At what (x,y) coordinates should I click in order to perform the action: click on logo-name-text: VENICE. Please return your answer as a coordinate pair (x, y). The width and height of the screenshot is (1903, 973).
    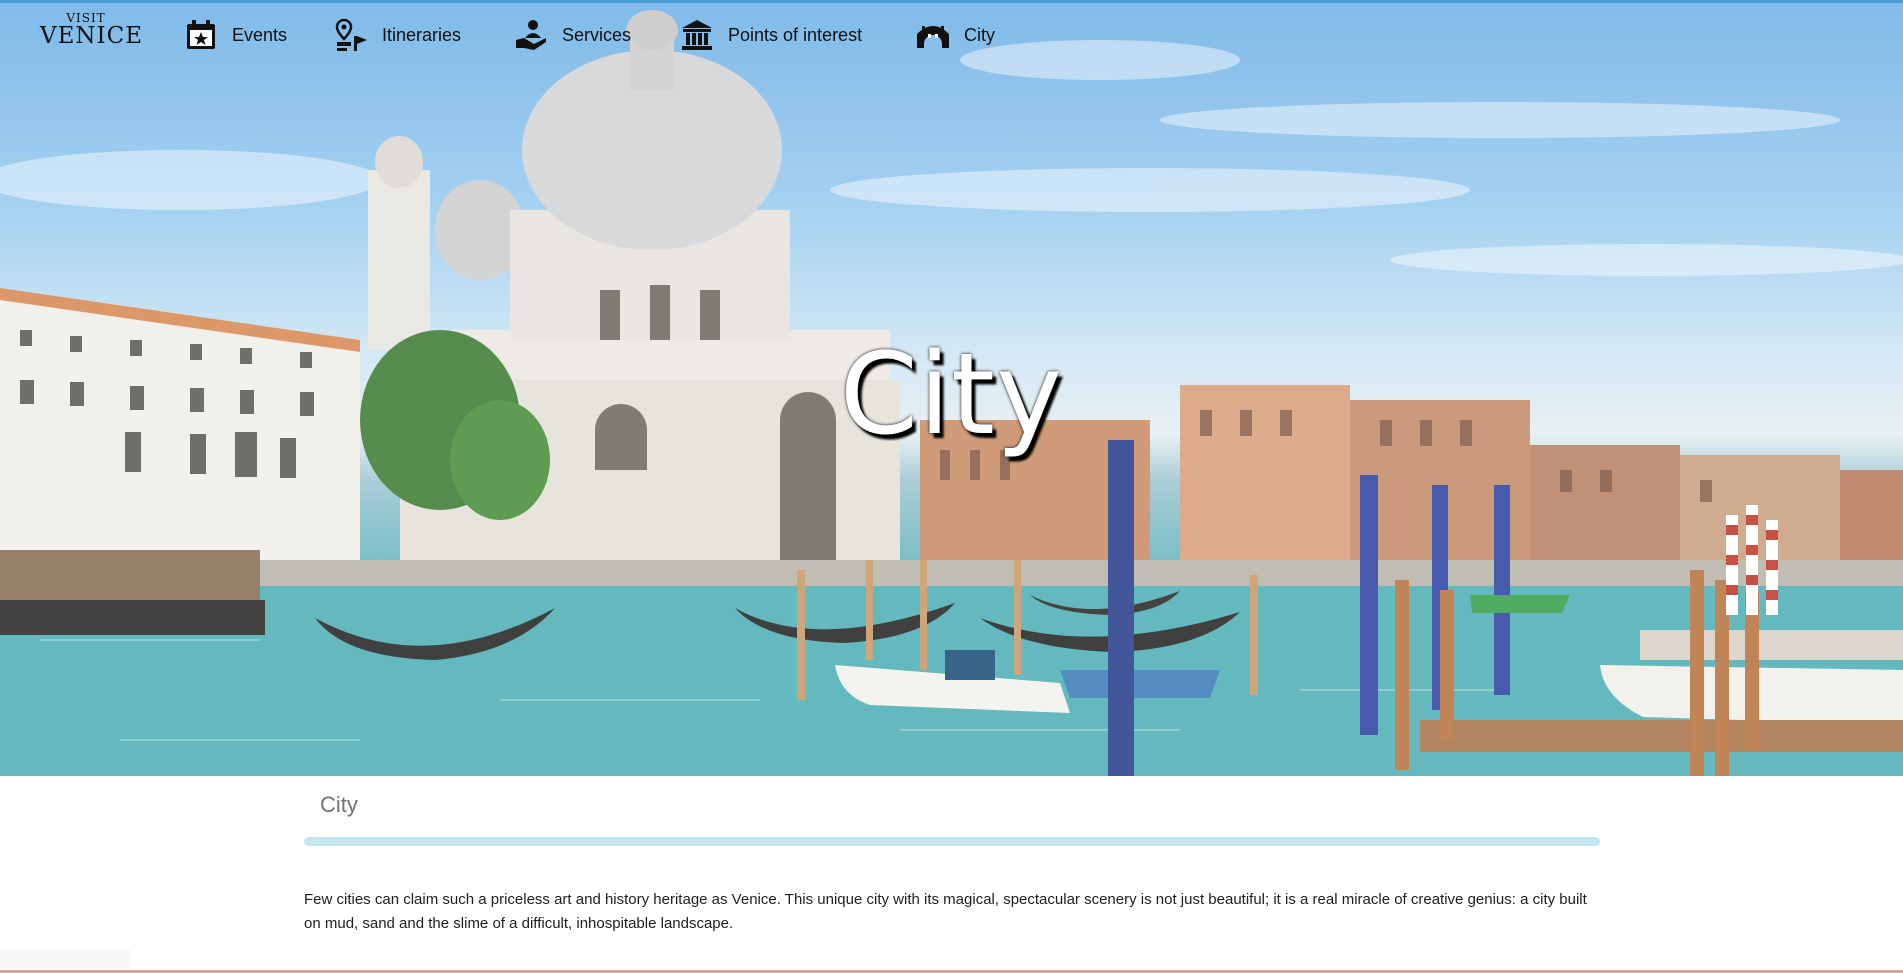
    Looking at the image, I should click on (91, 36).